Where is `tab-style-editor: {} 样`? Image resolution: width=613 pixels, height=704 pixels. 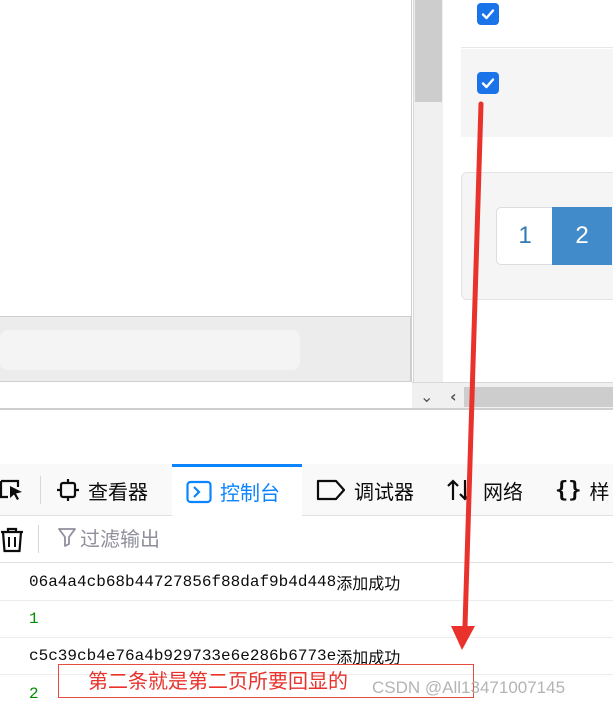
tab-style-editor: {} 样 is located at coordinates (582, 490).